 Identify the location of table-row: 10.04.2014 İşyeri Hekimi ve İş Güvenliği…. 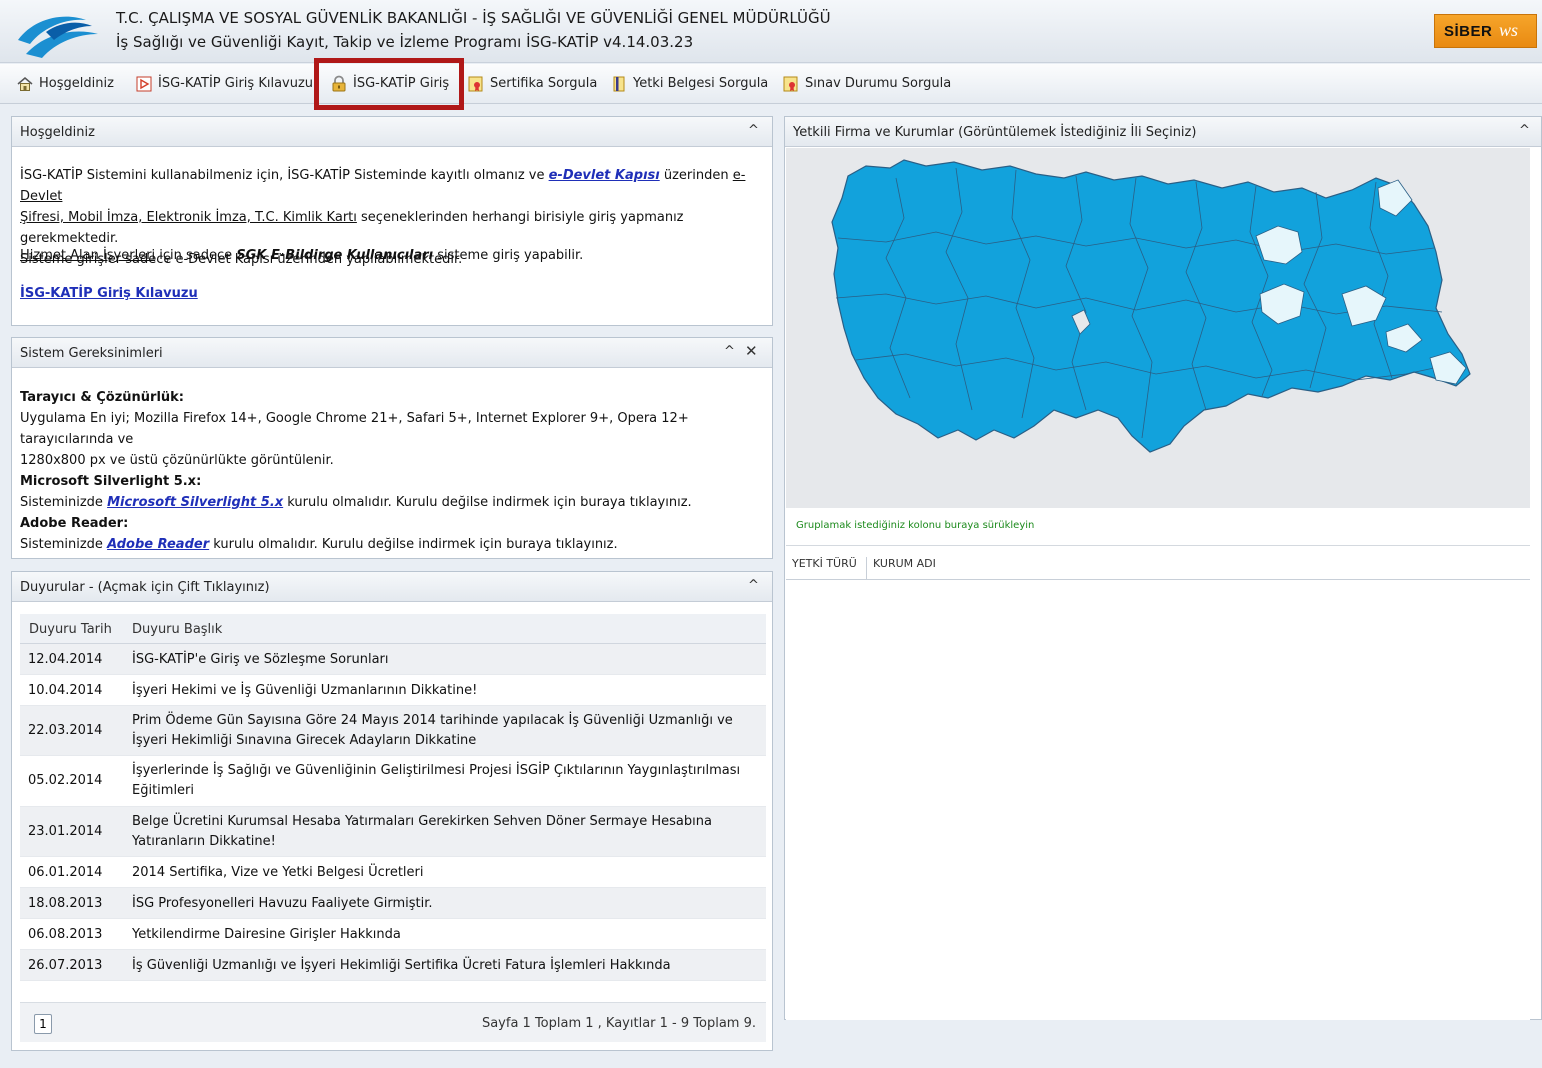
(393, 690).